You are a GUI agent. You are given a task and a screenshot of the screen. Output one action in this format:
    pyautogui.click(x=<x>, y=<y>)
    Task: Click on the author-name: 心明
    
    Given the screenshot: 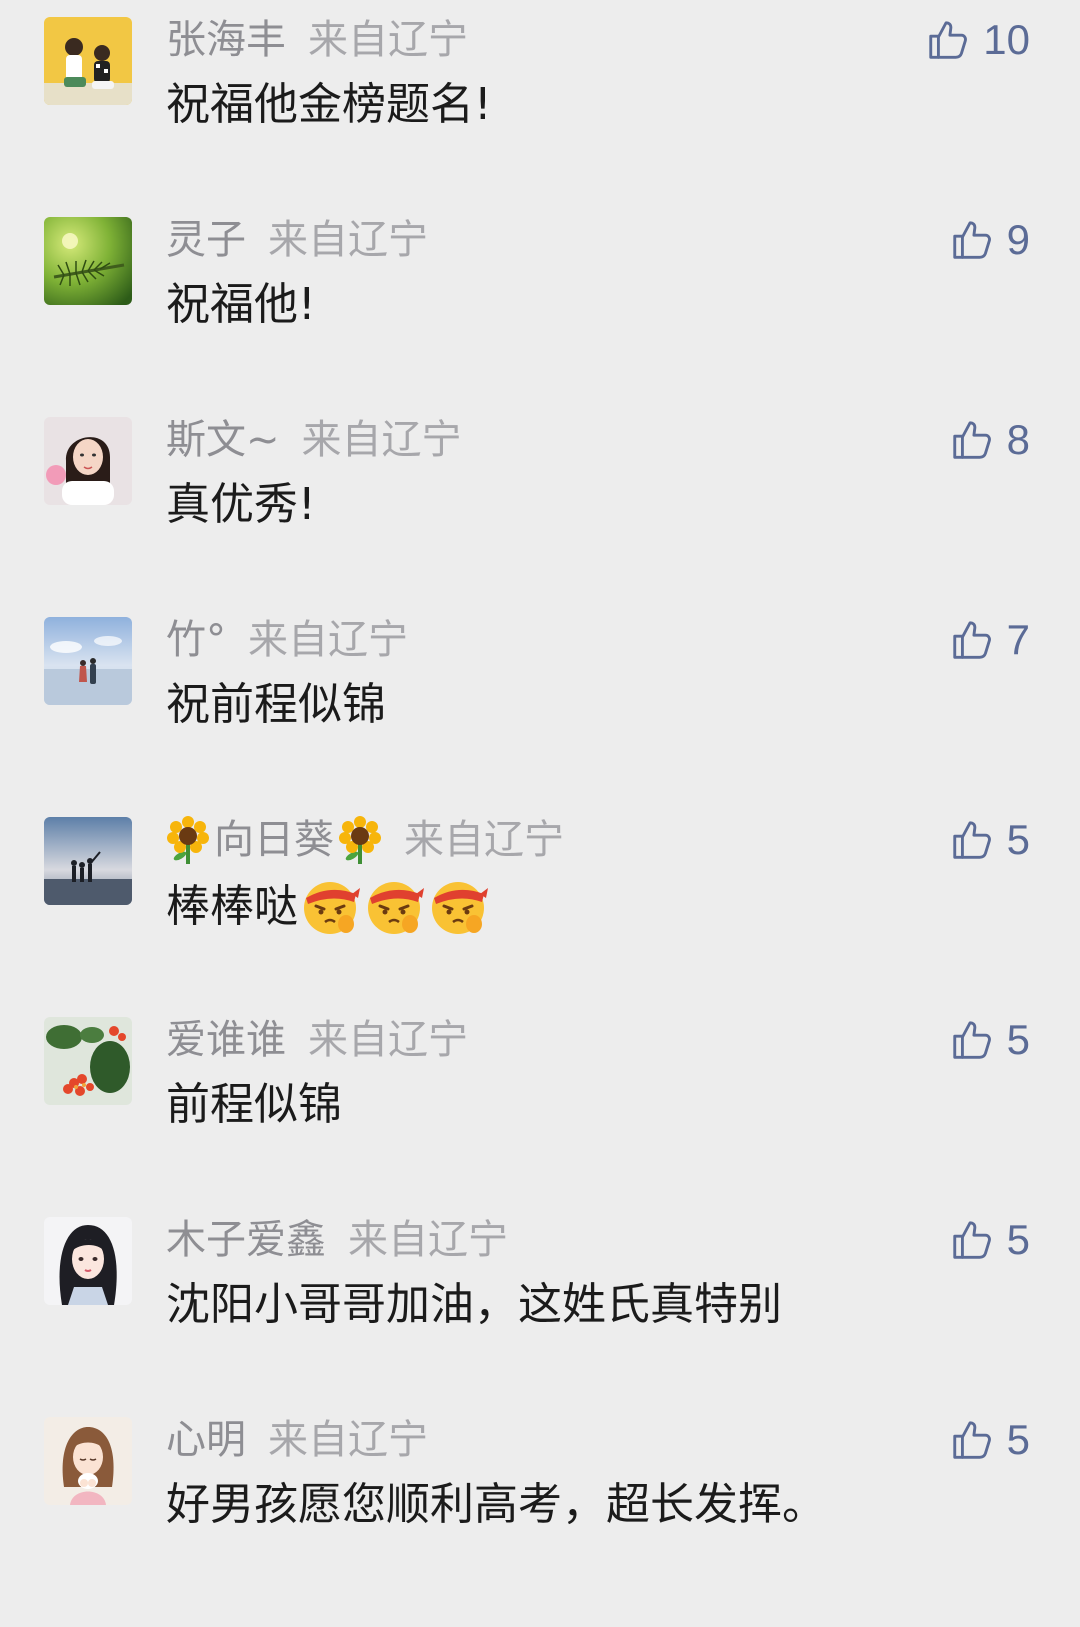 What is the action you would take?
    pyautogui.click(x=206, y=1440)
    